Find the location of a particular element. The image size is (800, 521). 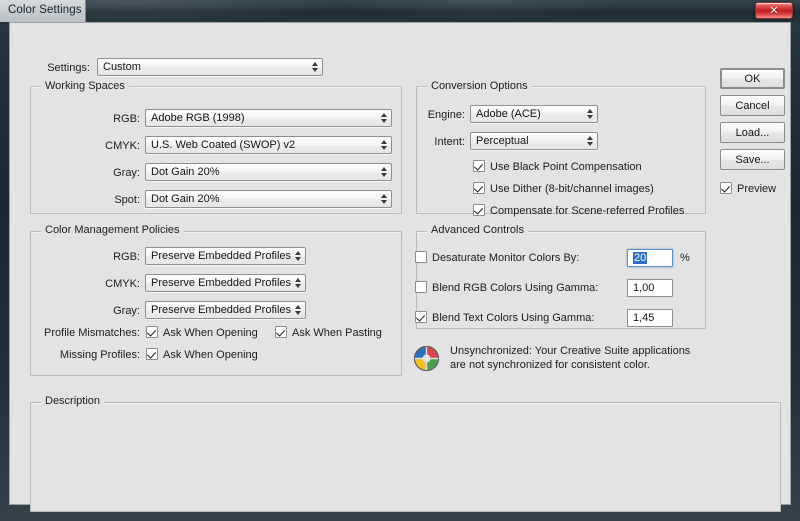

desaturate-percent-suffix: % is located at coordinates (685, 258).